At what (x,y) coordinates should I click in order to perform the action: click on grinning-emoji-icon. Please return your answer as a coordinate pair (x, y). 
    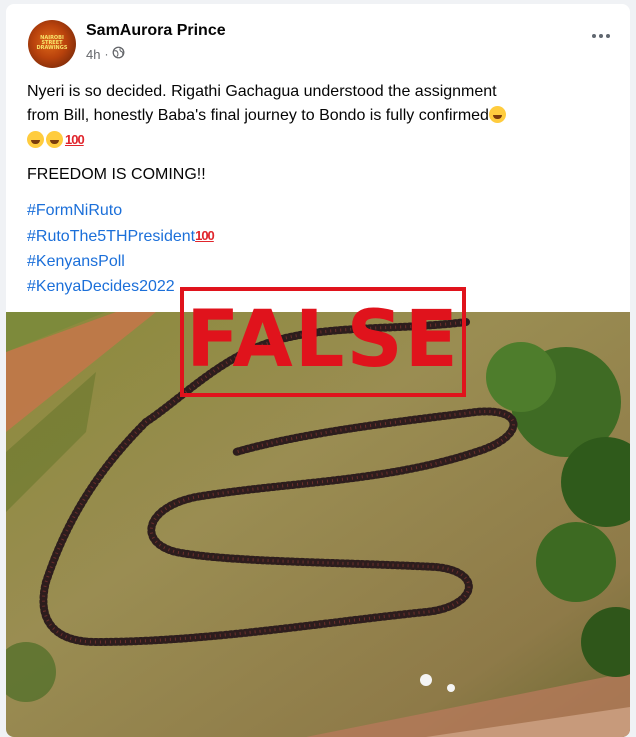
    Looking at the image, I should click on (54, 139).